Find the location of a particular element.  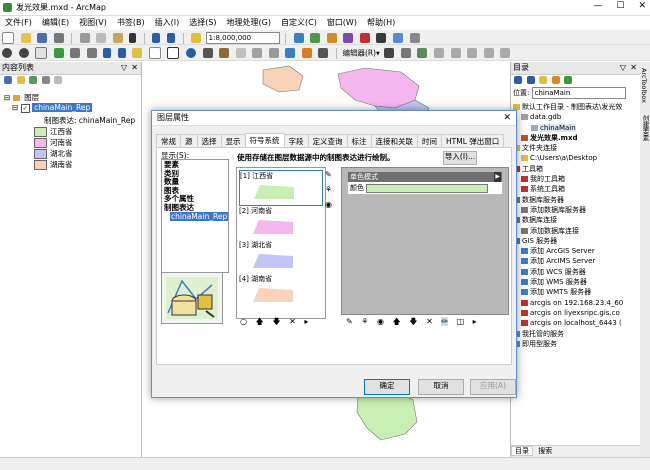

layer-row: ⊟ ✓ chinaMain_Rep is located at coordinates (52, 108).